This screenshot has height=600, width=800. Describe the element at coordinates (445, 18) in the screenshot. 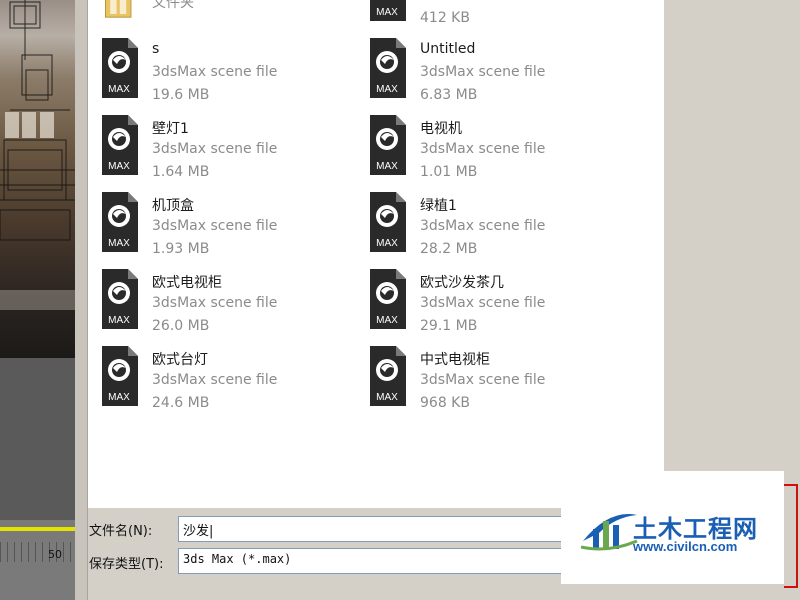

I see `file-size: 412 KB` at that location.